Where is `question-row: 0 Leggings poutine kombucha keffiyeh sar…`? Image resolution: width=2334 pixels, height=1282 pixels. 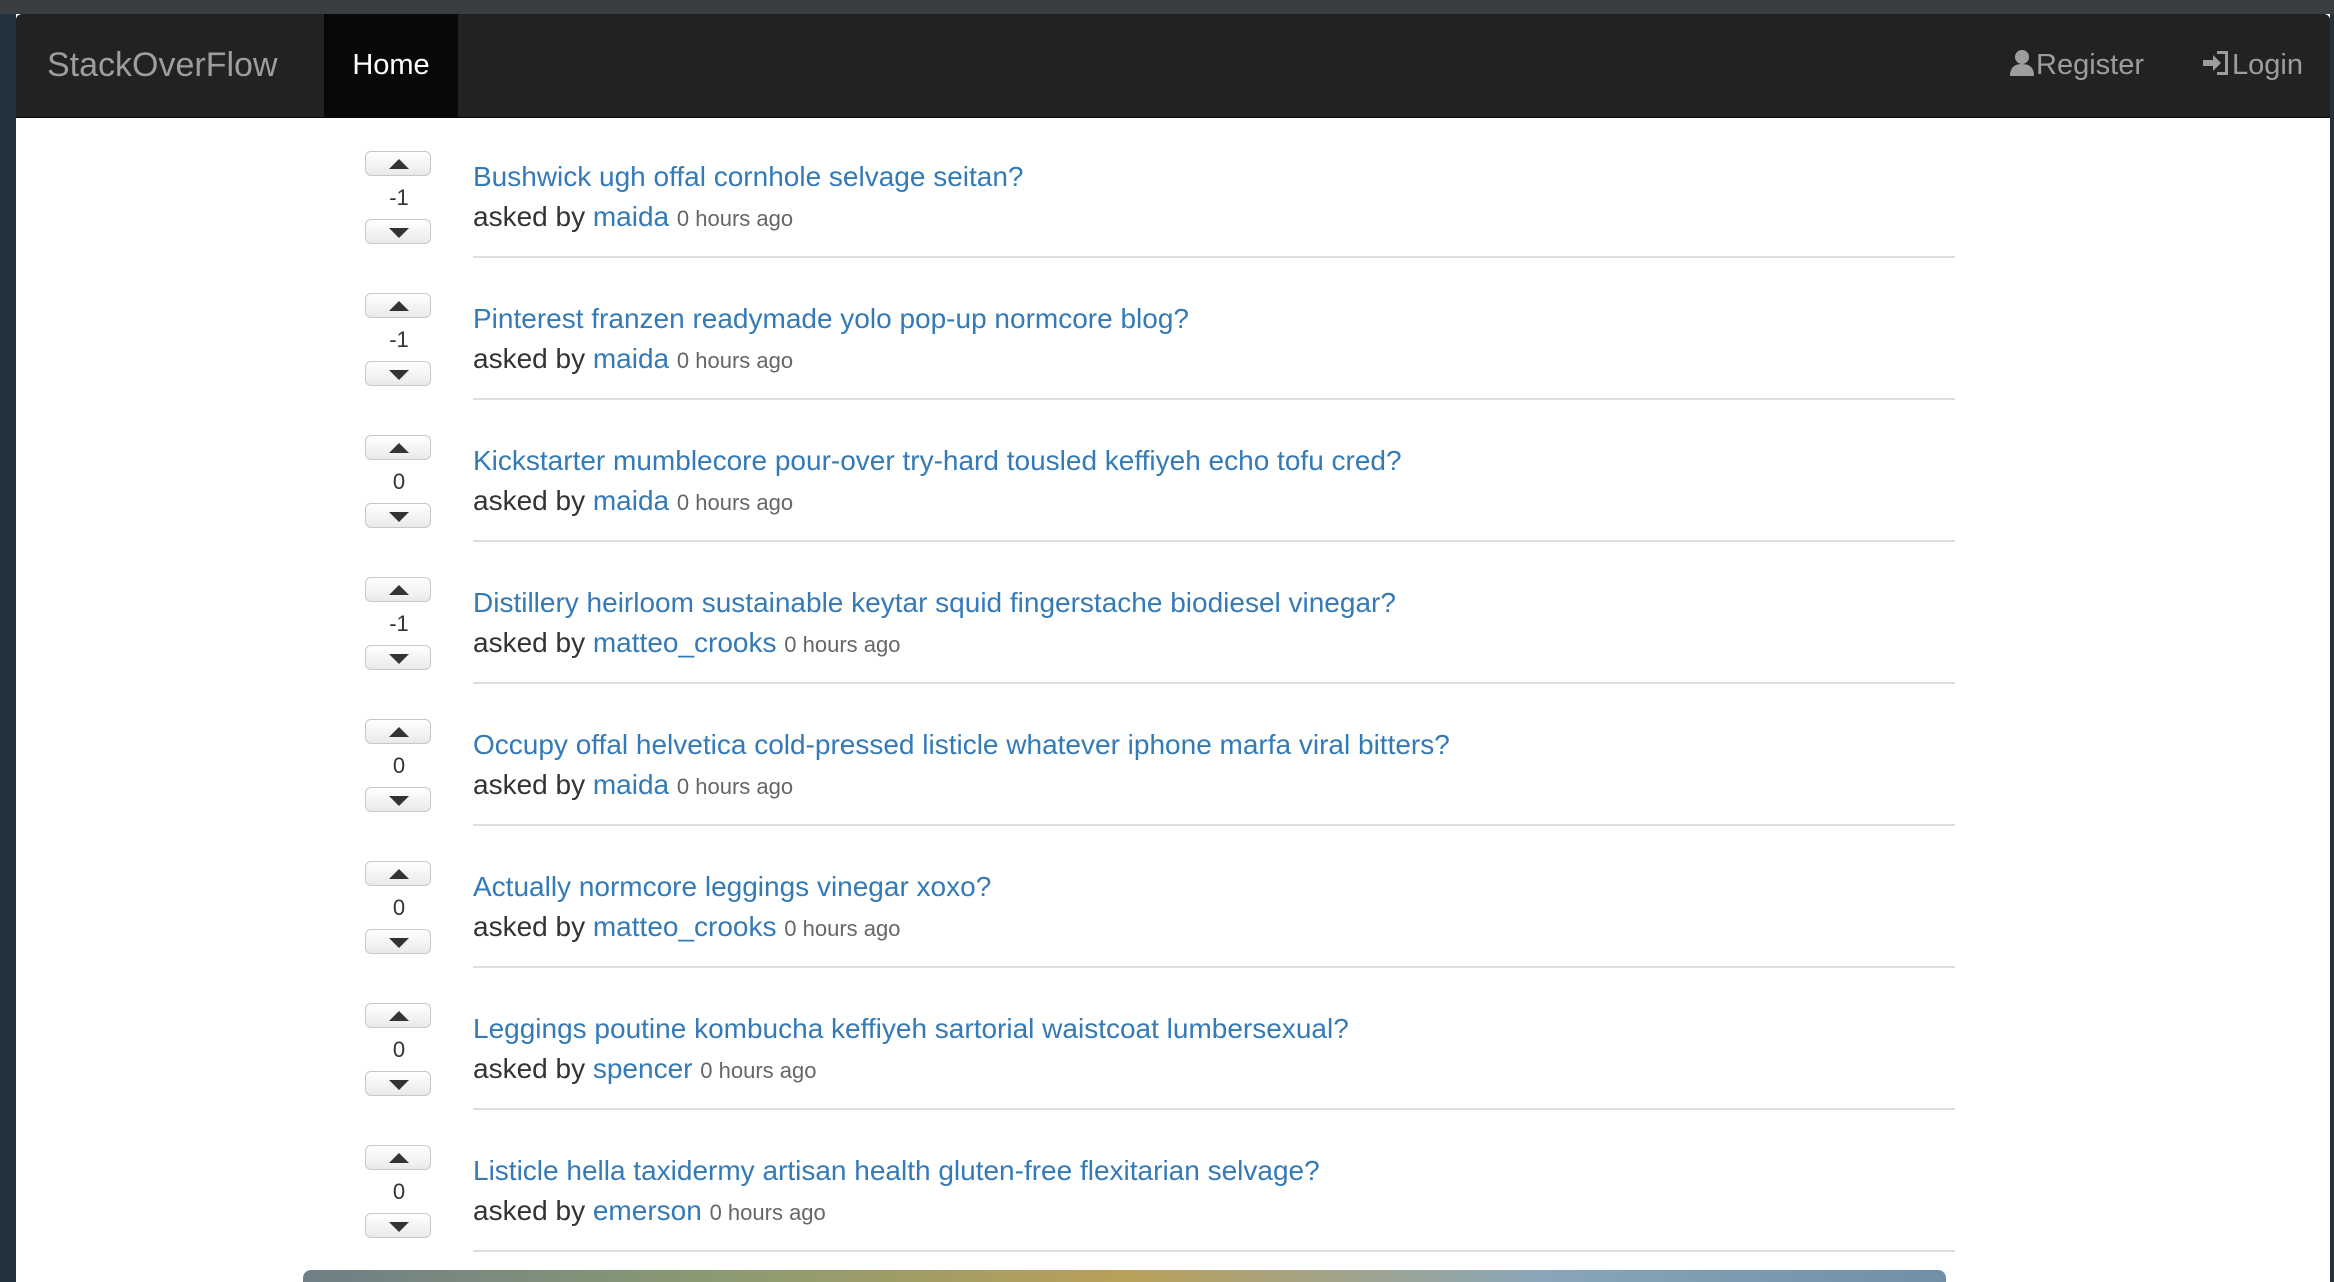
question-row: 0 Leggings poutine kombucha keffiyeh sar… is located at coordinates (1173, 1040).